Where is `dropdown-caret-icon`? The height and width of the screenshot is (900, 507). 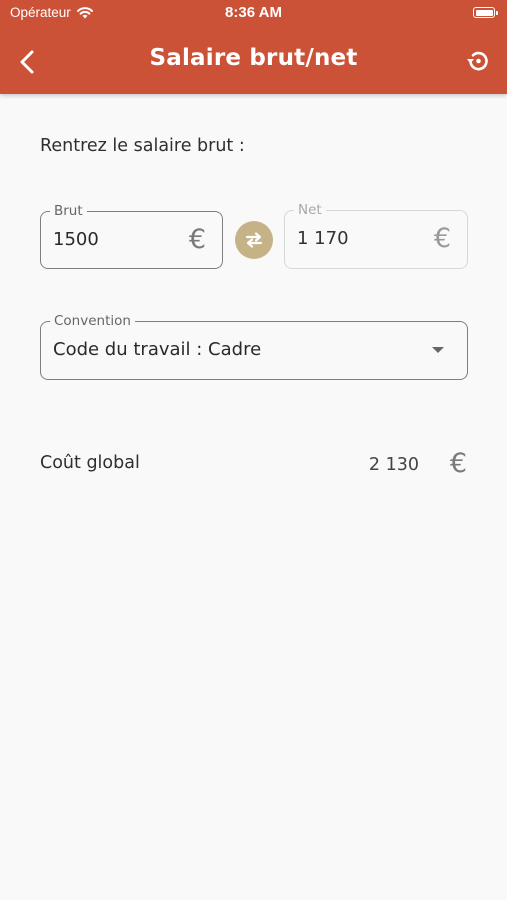
dropdown-caret-icon is located at coordinates (438, 350).